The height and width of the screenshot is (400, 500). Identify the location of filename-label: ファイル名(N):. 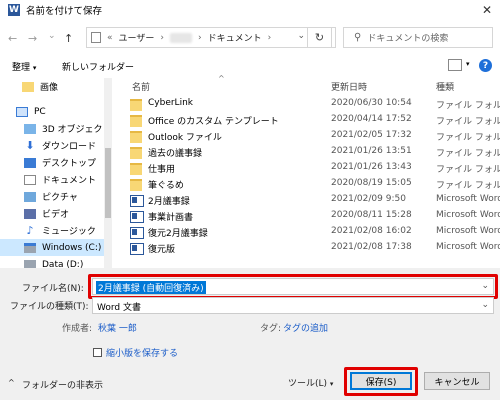
(53, 289).